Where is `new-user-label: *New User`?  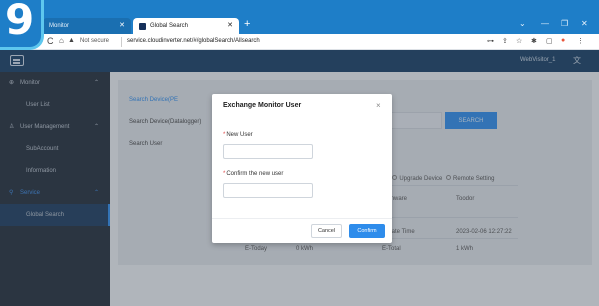 new-user-label: *New User is located at coordinates (238, 135).